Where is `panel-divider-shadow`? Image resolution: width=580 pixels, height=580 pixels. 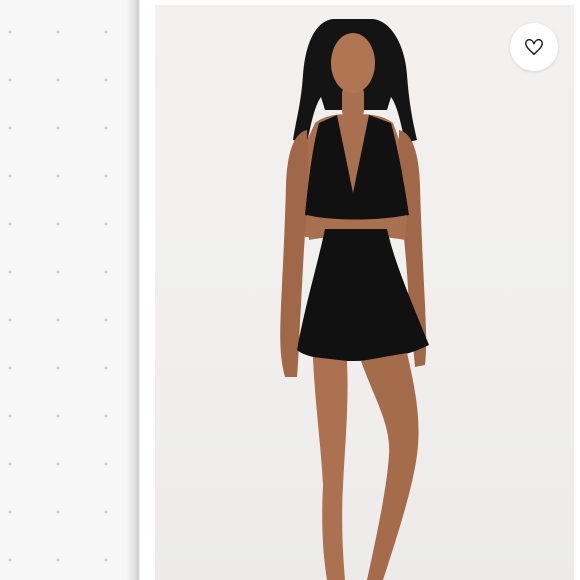 panel-divider-shadow is located at coordinates (138, 290).